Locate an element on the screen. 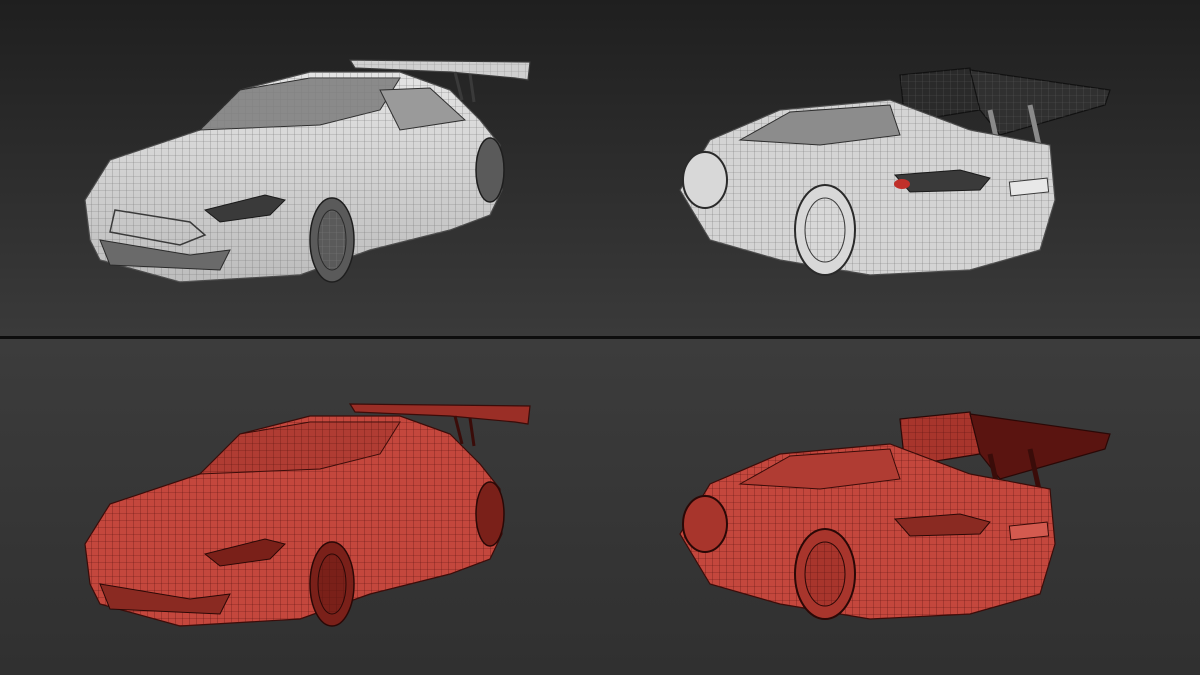  car-front-red-image is located at coordinates (307, 515).